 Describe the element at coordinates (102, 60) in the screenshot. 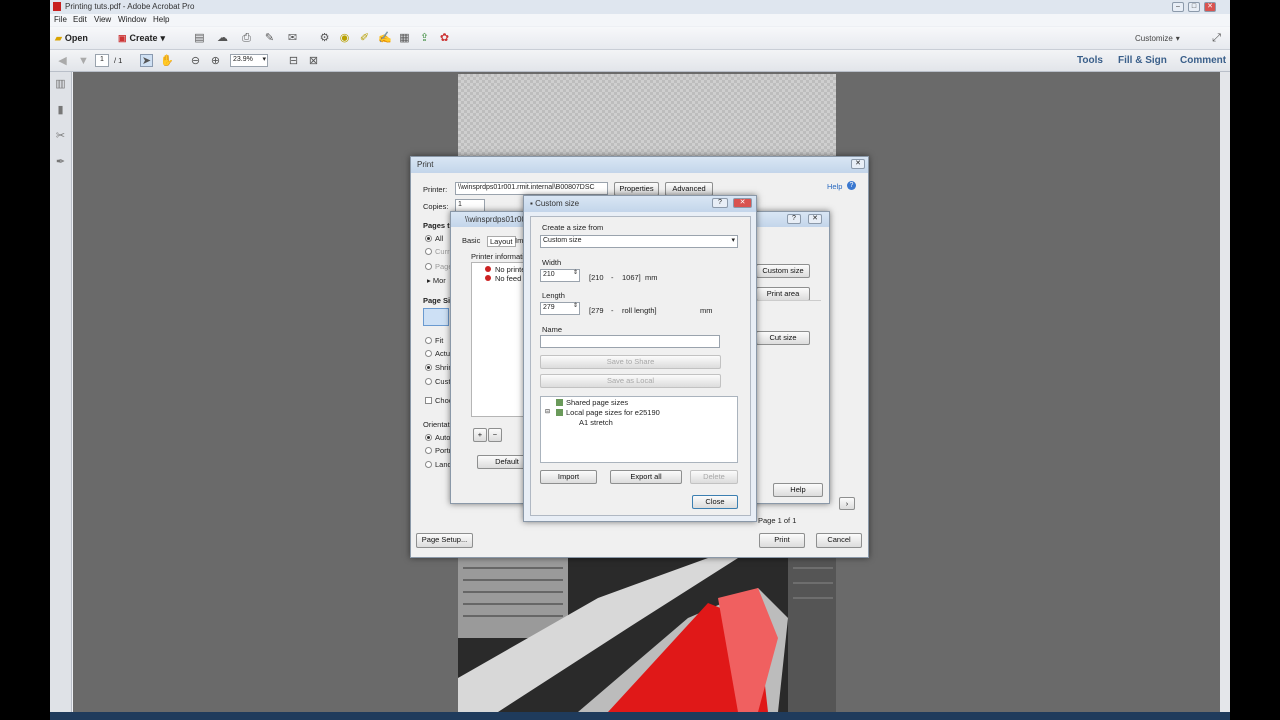

I see `page-number-input: 1` at that location.